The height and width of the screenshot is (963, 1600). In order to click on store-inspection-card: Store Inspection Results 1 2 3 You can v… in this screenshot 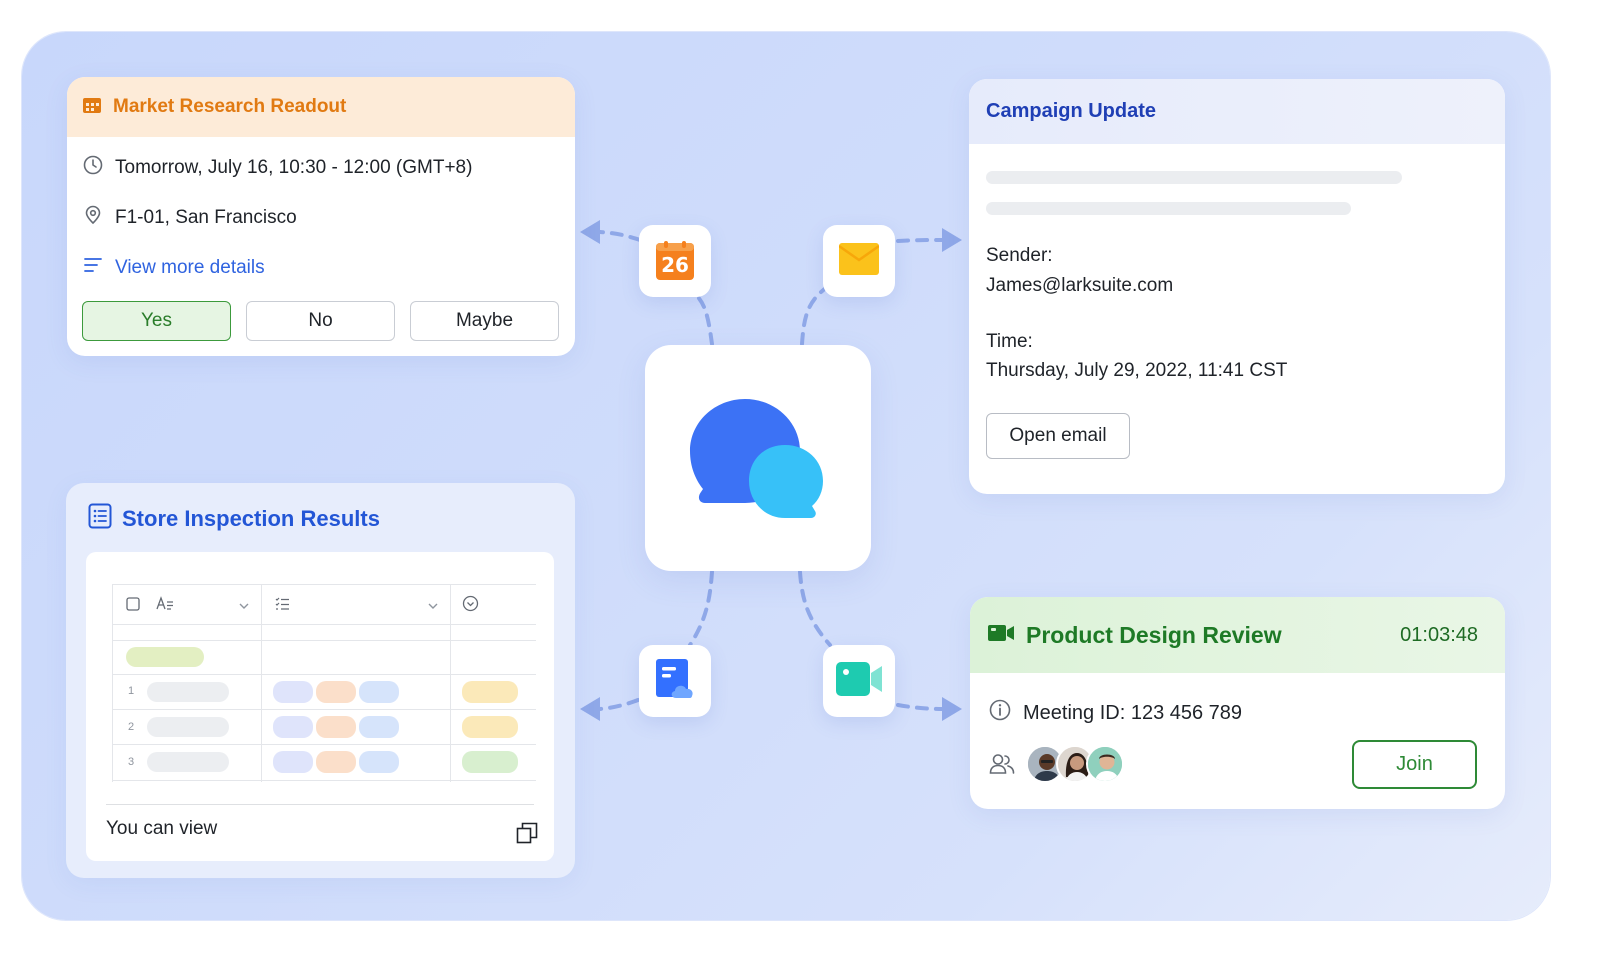, I will do `click(320, 680)`.